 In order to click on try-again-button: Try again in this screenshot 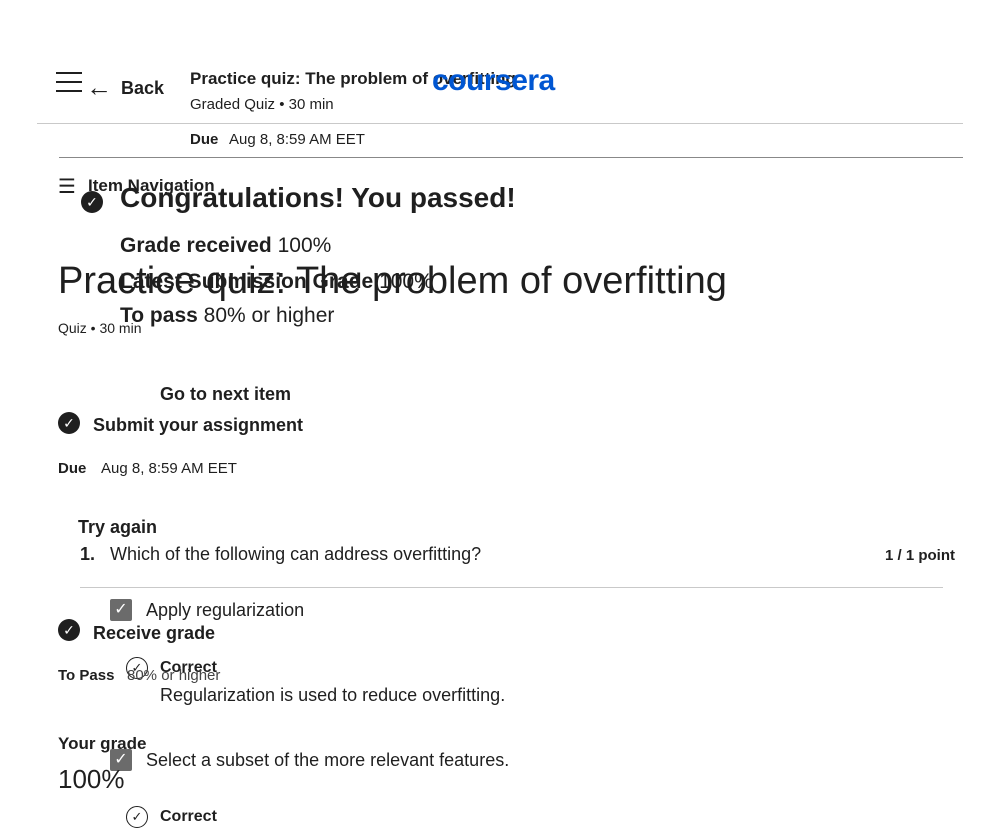, I will do `click(117, 527)`.